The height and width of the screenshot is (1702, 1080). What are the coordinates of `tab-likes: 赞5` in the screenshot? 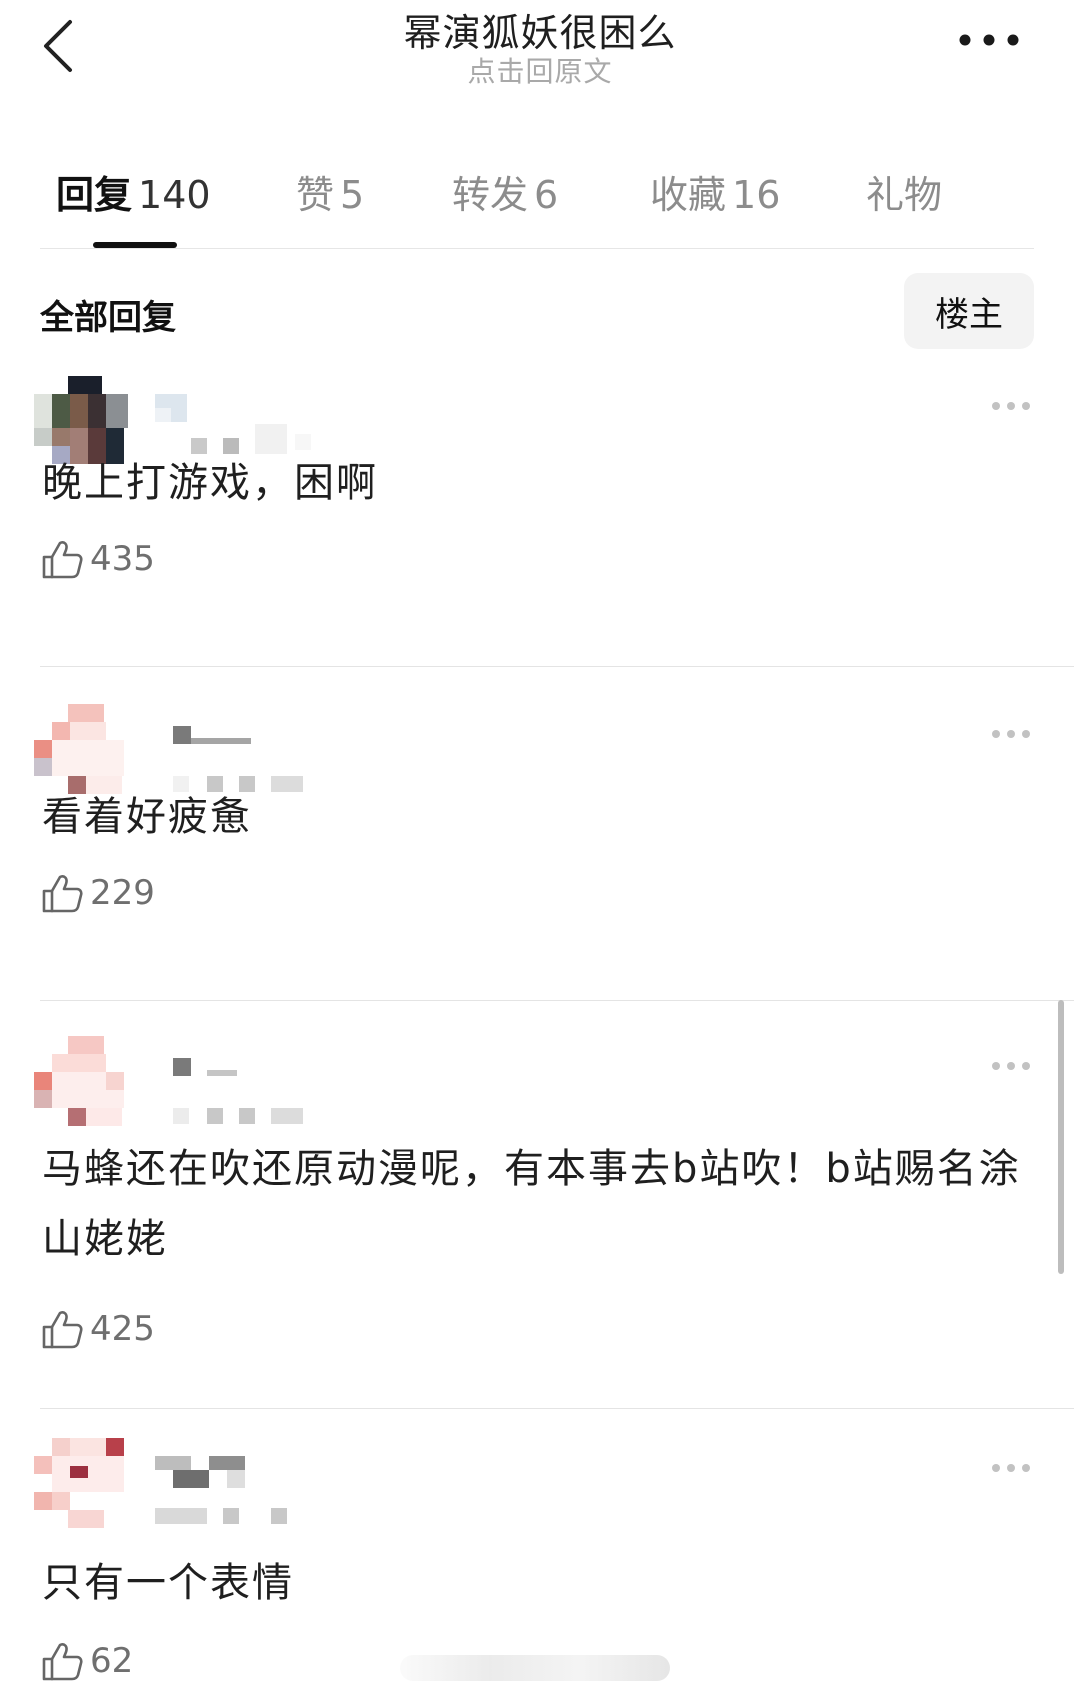 It's located at (330, 191).